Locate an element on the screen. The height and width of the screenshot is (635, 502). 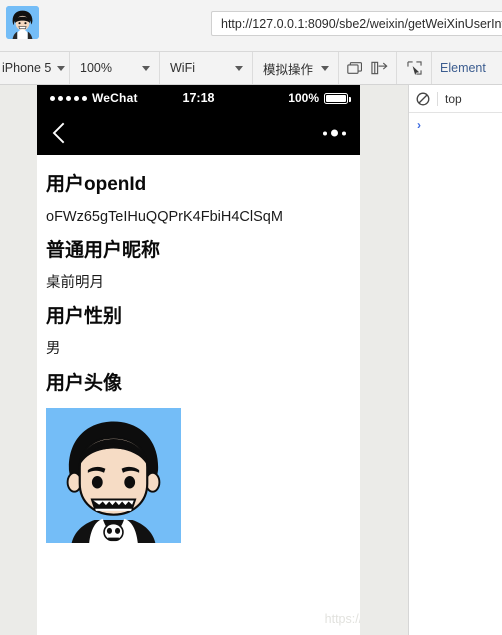
device-toolbar-icons is located at coordinates (368, 68).